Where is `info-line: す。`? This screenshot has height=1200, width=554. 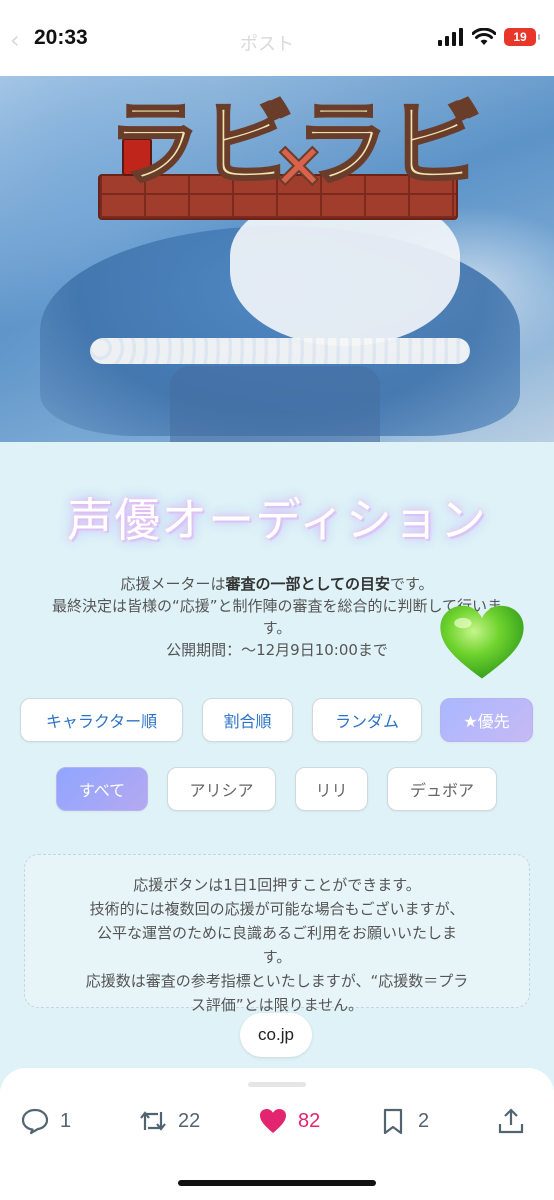
info-line: す。 is located at coordinates (277, 957).